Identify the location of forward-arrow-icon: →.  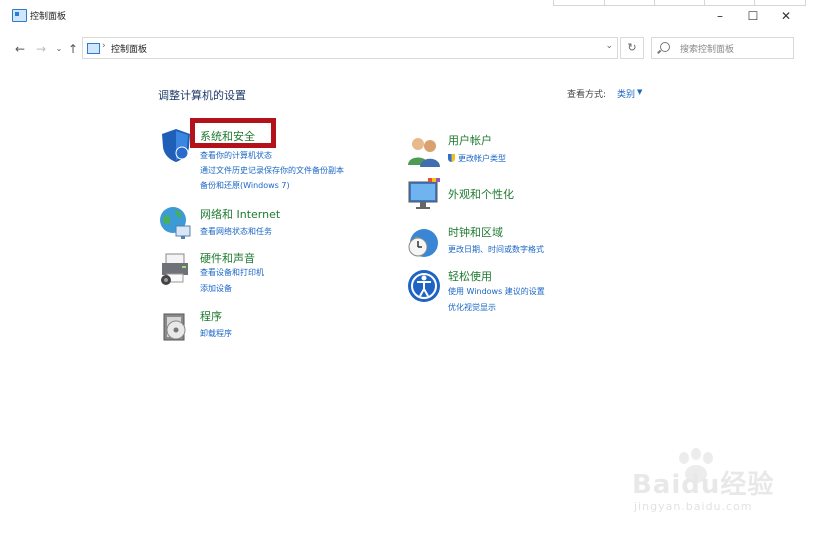
(41, 49).